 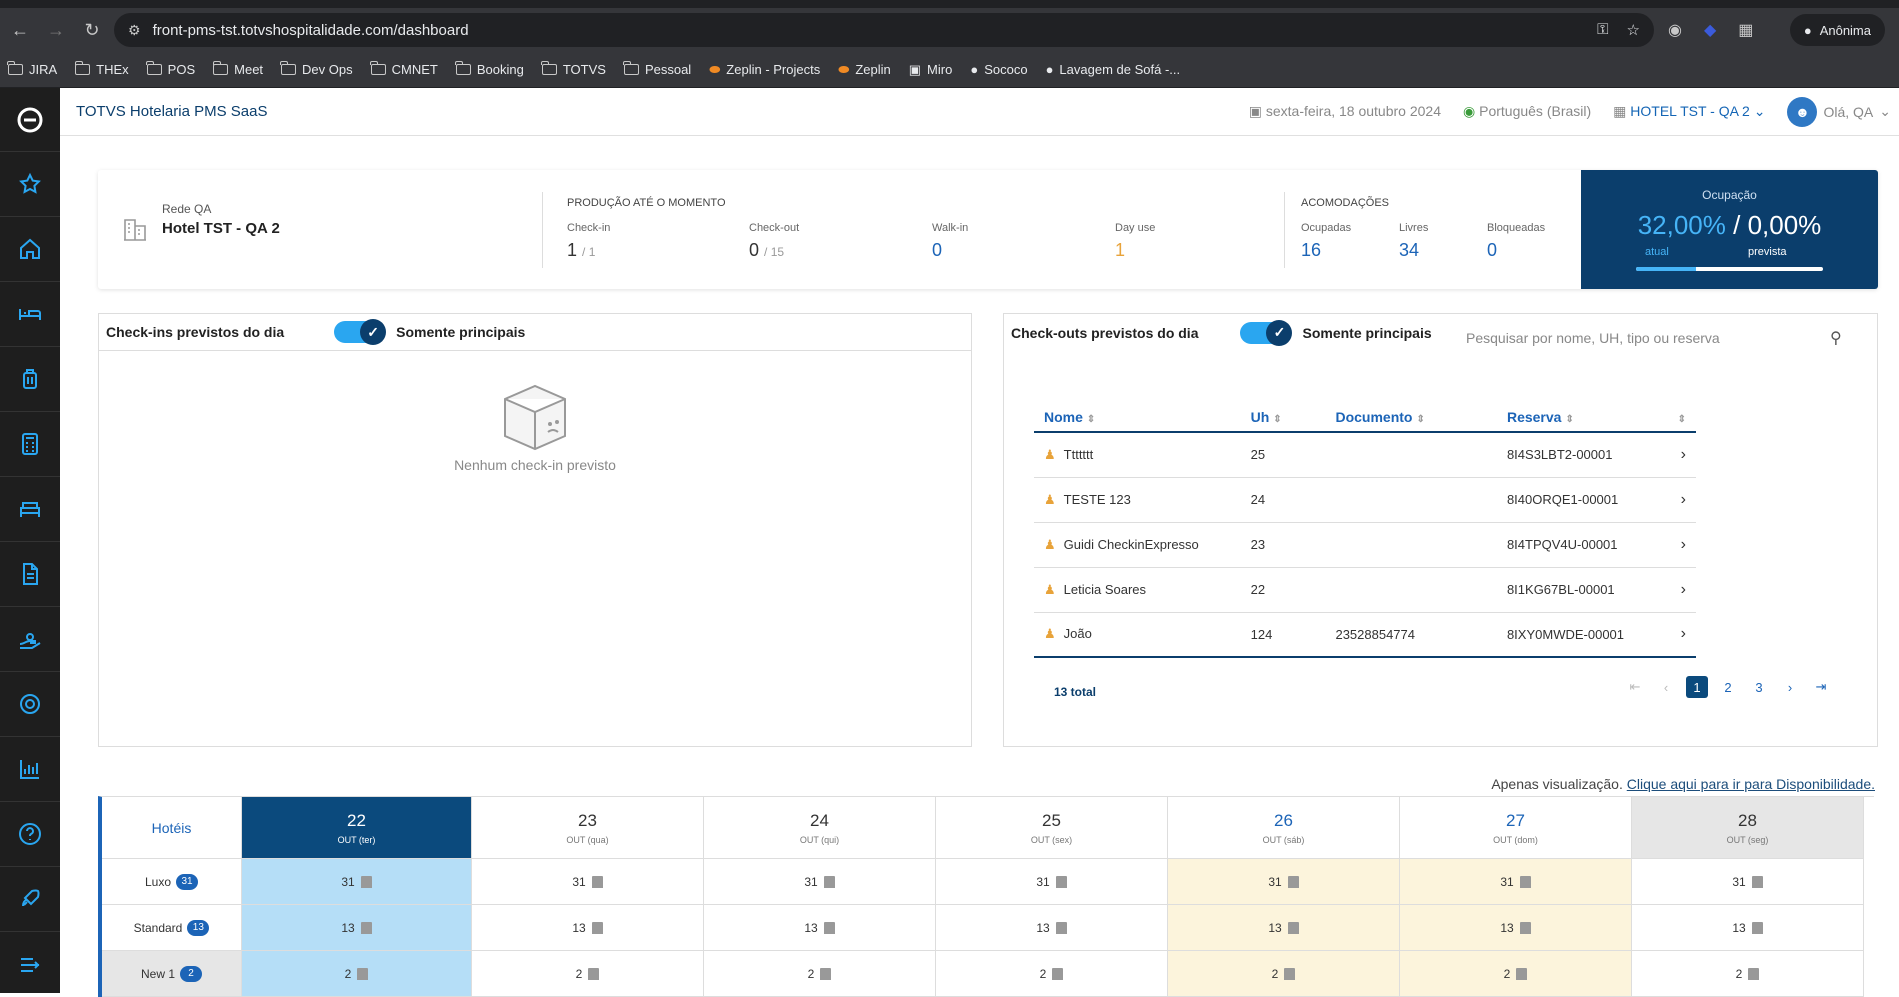 What do you see at coordinates (1836, 338) in the screenshot?
I see `search-icon: ⚲` at bounding box center [1836, 338].